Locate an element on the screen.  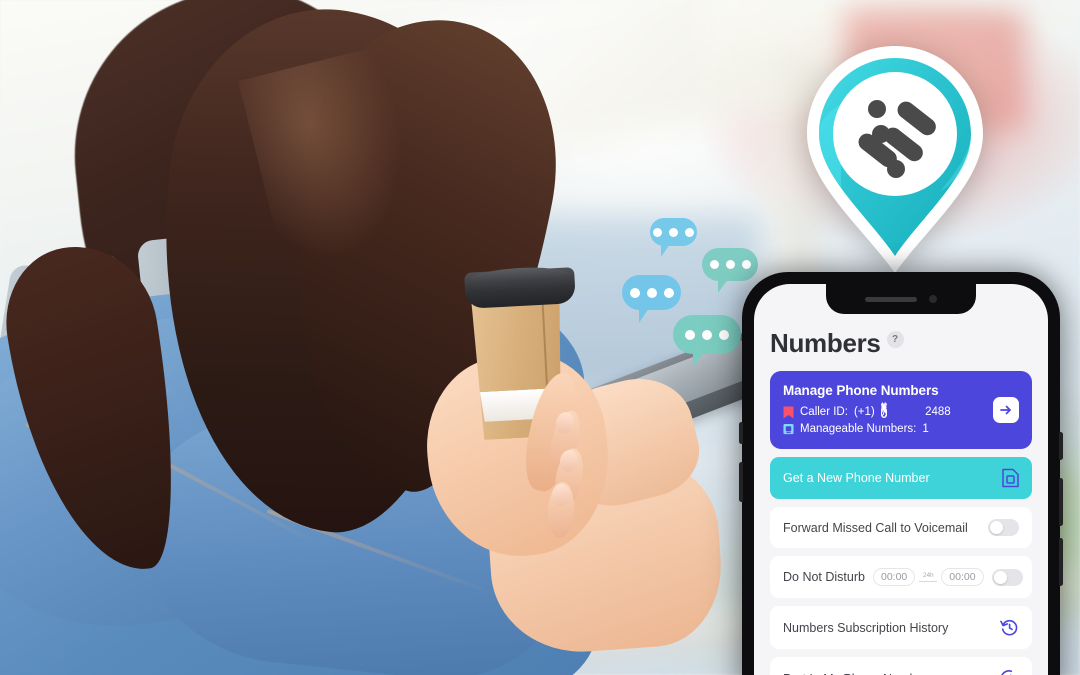
dnd-end-time-input: 00:00 is located at coordinates (962, 577).